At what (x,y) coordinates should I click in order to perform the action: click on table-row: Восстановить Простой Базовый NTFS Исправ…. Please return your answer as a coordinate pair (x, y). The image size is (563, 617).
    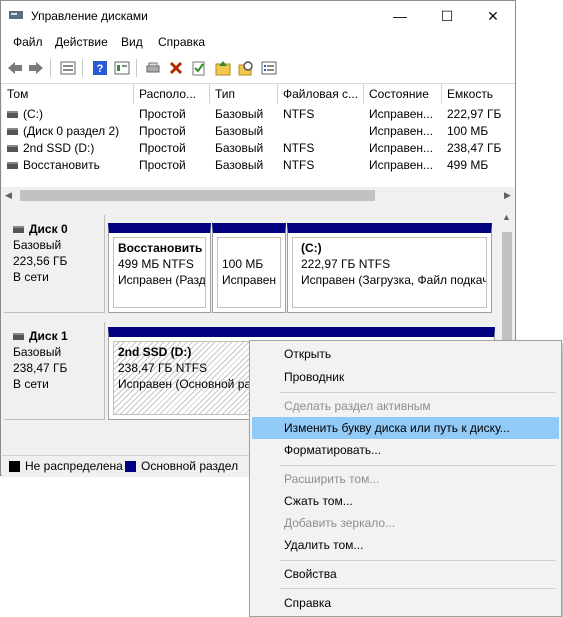
    Looking at the image, I should click on (258, 165).